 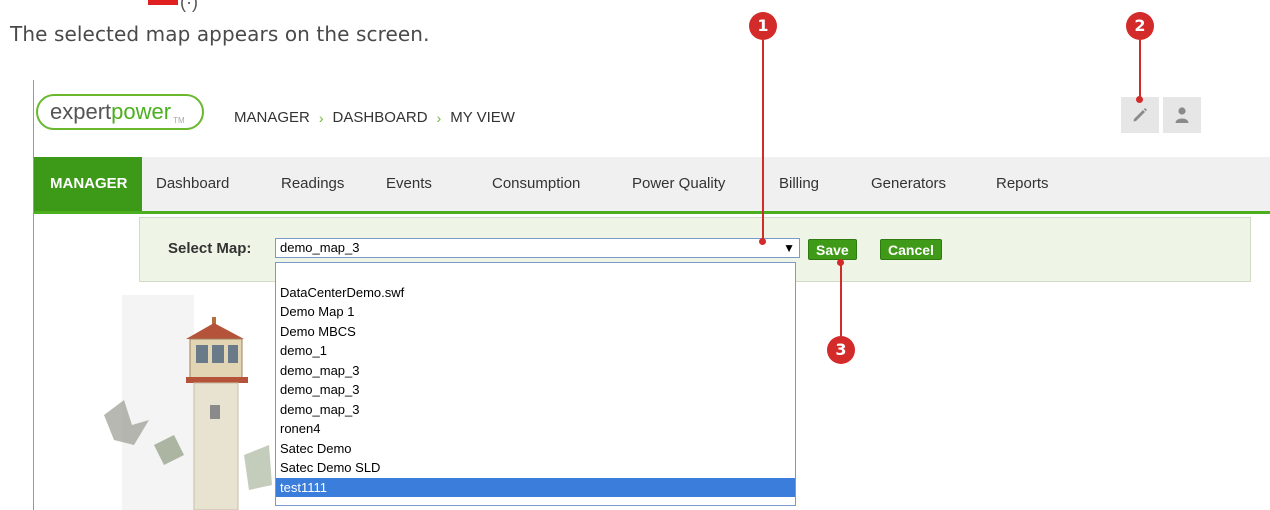 What do you see at coordinates (81, 111) in the screenshot?
I see `logo-word-expert: expert` at bounding box center [81, 111].